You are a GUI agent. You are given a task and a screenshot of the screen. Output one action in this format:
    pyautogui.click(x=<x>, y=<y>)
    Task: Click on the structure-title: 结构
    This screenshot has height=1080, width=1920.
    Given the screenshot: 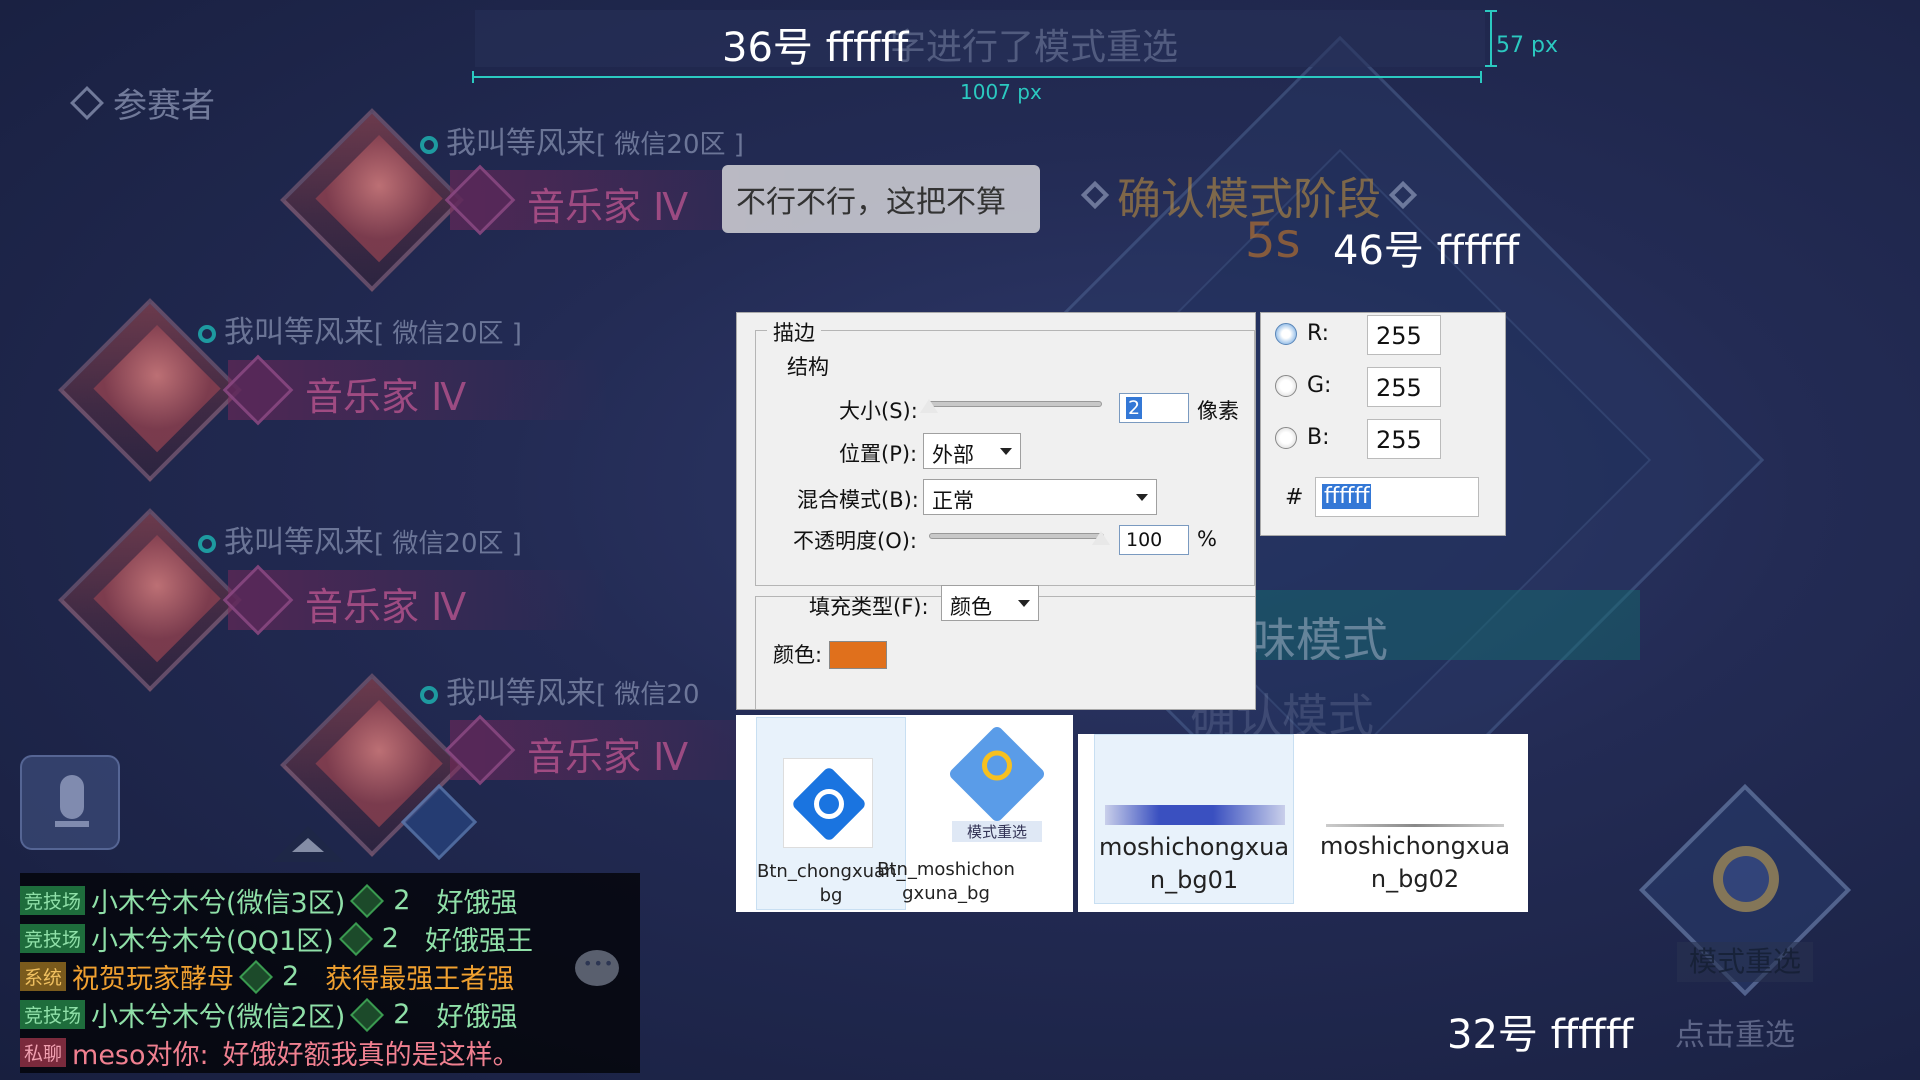 What is the action you would take?
    pyautogui.click(x=808, y=366)
    